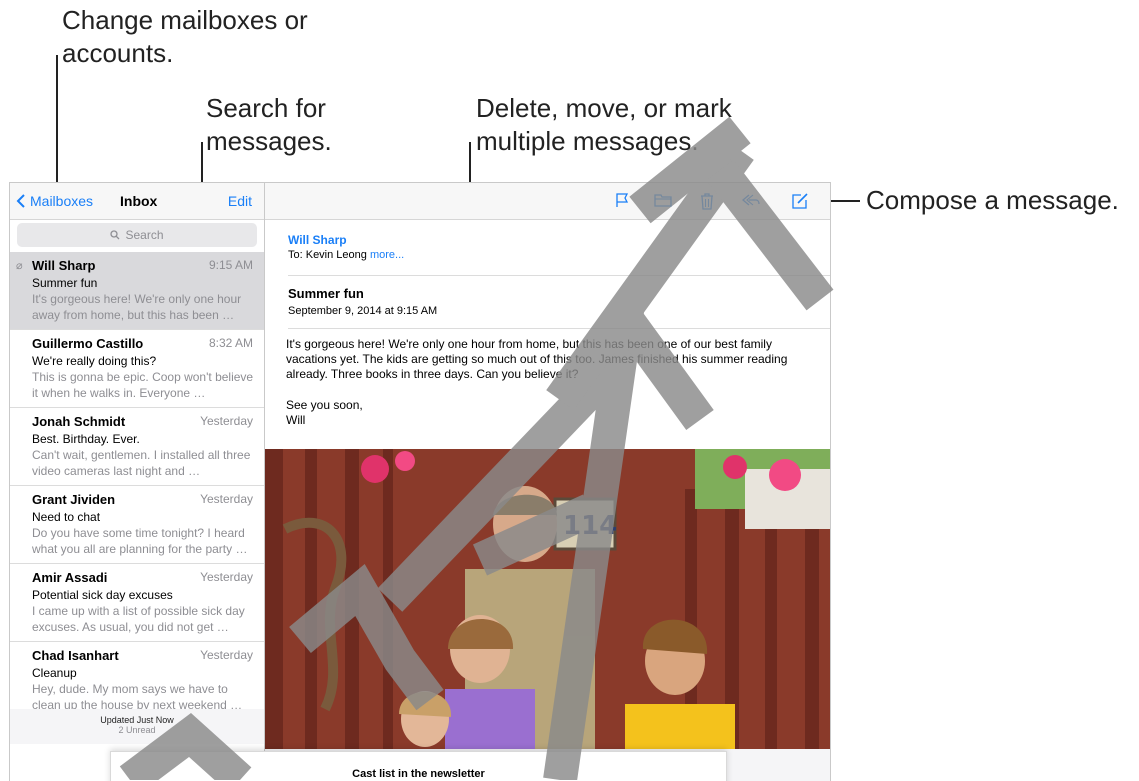  Describe the element at coordinates (992, 200) in the screenshot. I see `callout-compose: Compose a message.` at that location.